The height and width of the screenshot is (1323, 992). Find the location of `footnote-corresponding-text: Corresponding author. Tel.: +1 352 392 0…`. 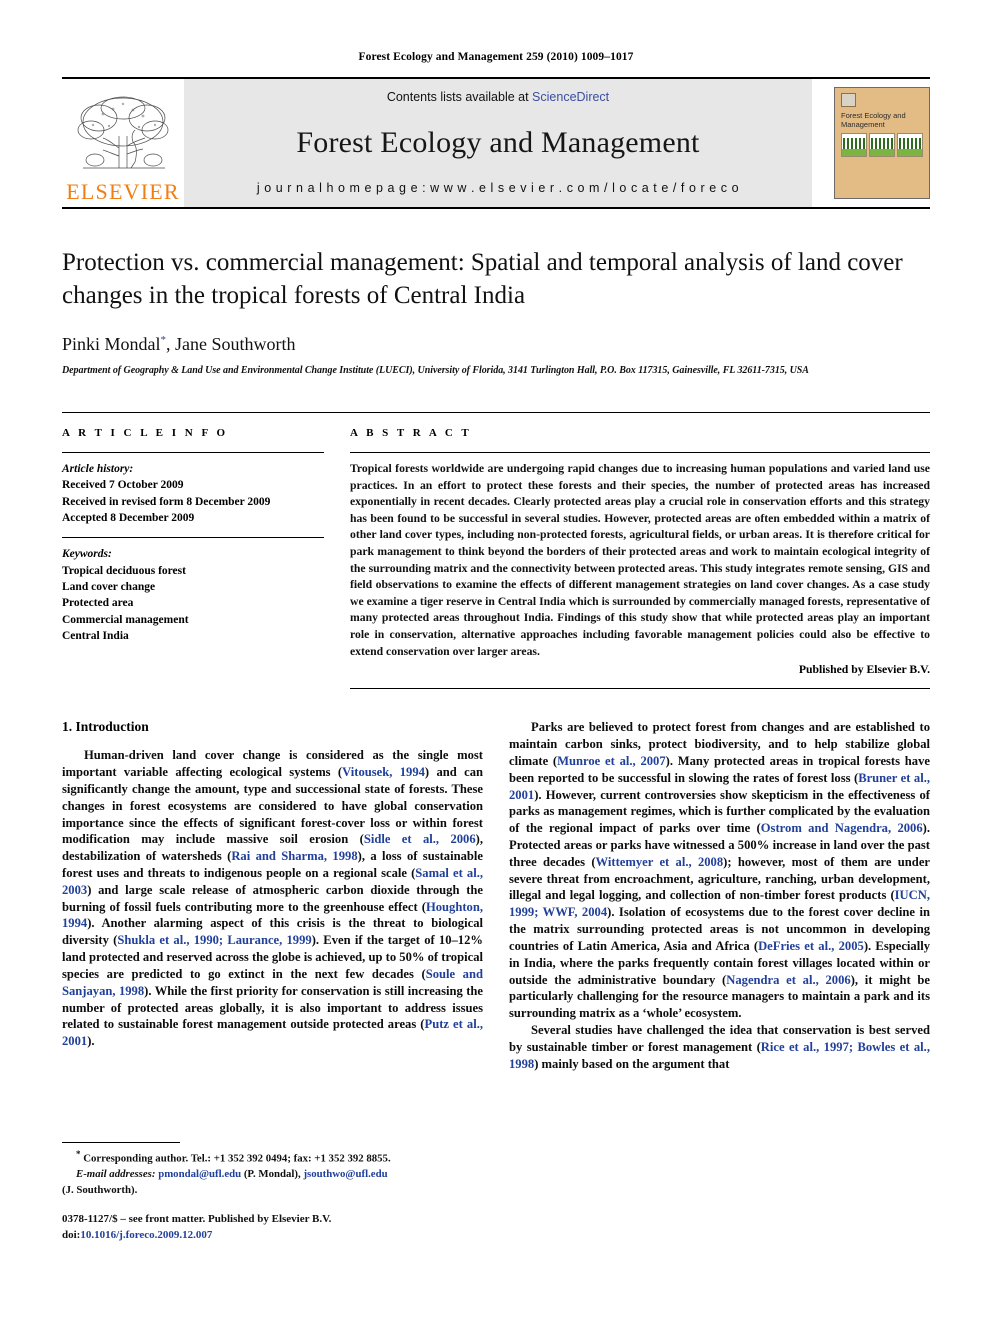

footnote-corresponding-text: Corresponding author. Tel.: +1 352 392 0… is located at coordinates (235, 1158).